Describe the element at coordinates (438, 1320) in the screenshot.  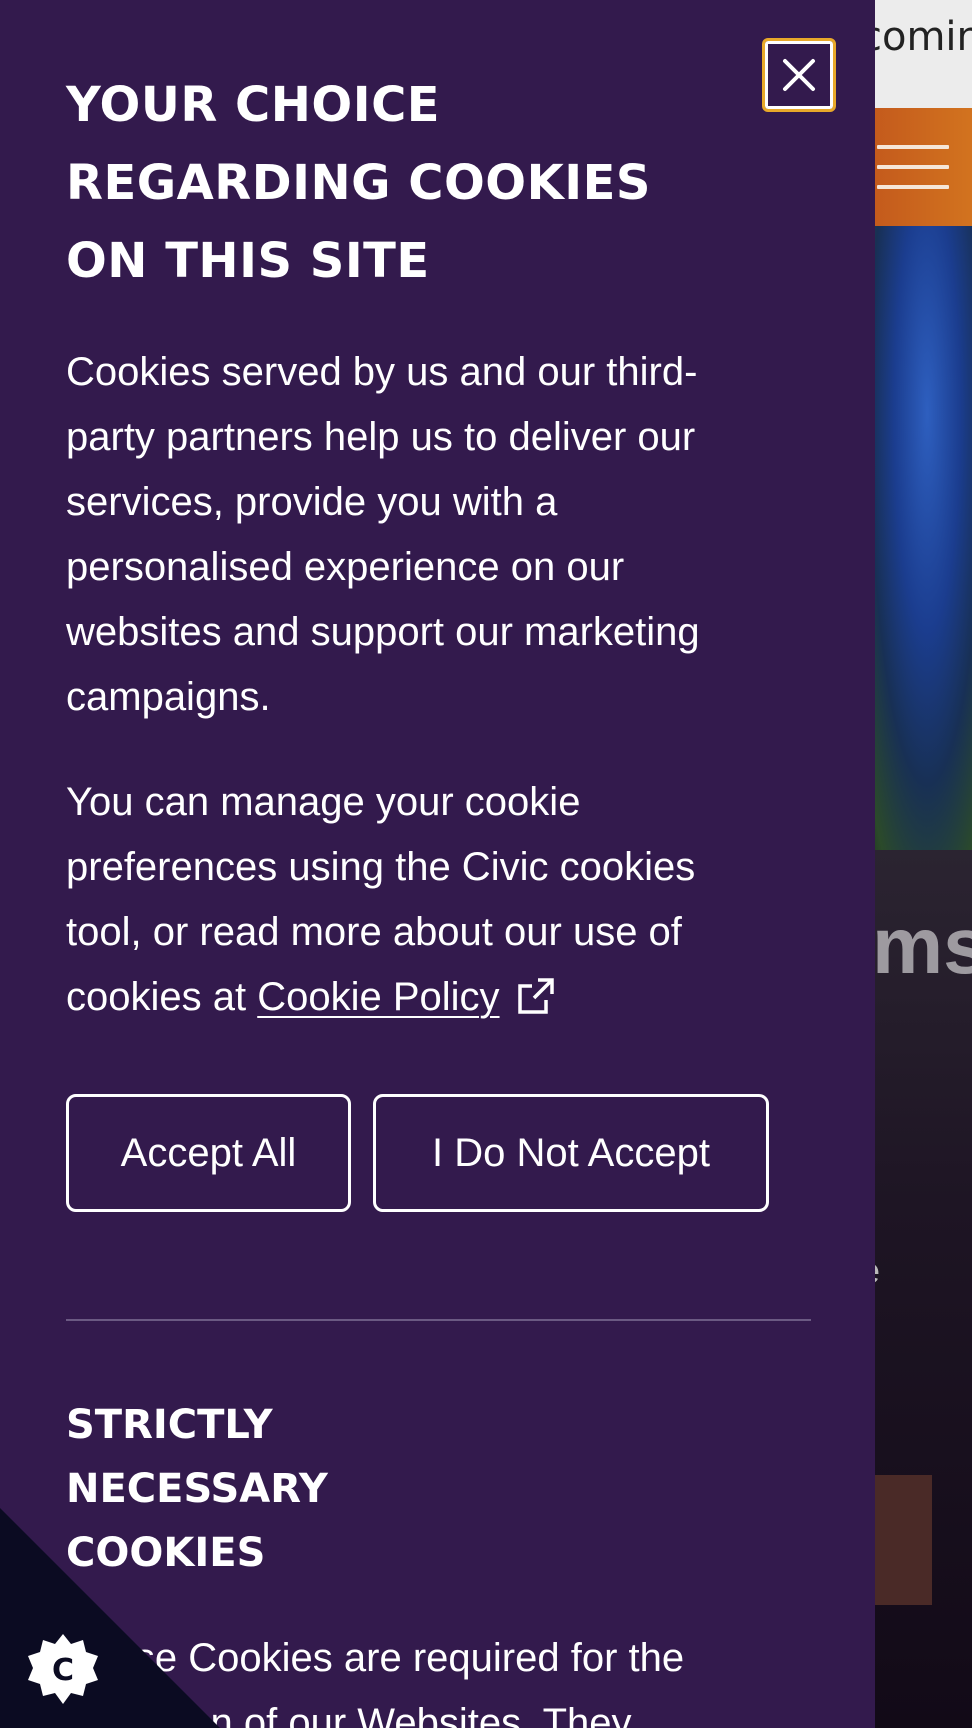
I see `section-divider` at that location.